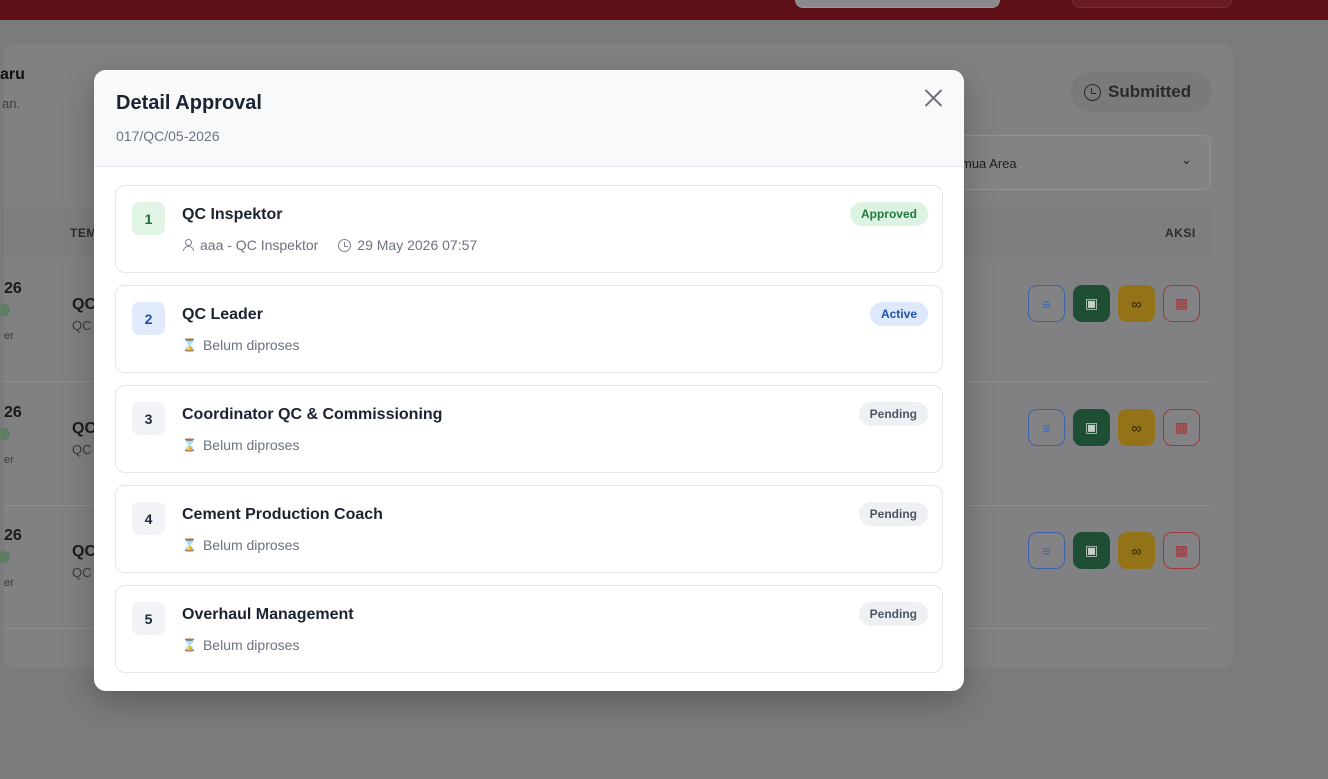  What do you see at coordinates (148, 218) in the screenshot?
I see `step-number: 1` at bounding box center [148, 218].